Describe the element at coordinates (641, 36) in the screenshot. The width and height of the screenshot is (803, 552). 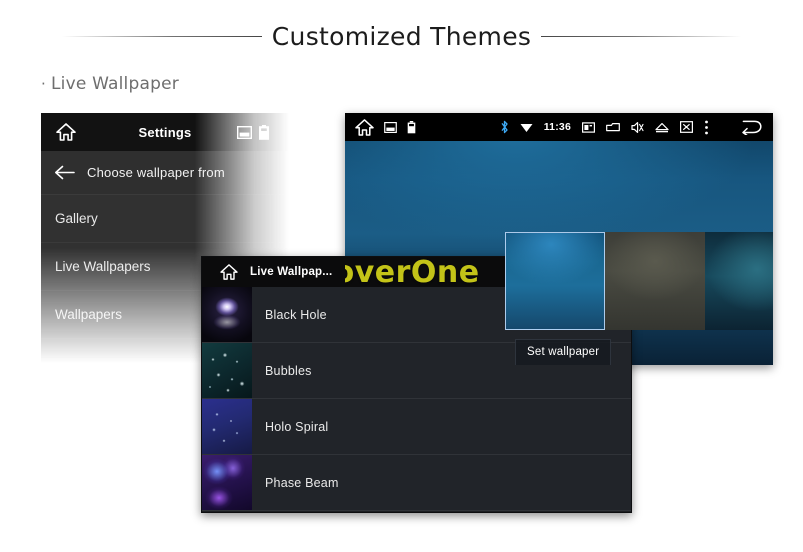
I see `title-rule-right` at that location.